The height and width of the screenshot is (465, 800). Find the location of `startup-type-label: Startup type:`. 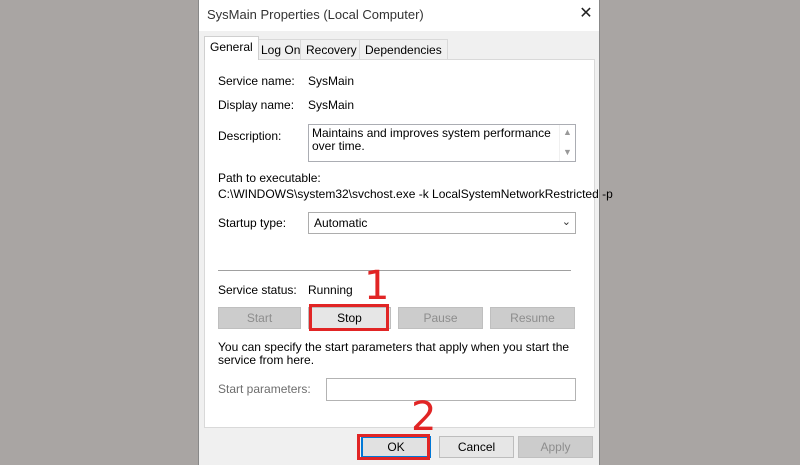

startup-type-label: Startup type: is located at coordinates (252, 223).